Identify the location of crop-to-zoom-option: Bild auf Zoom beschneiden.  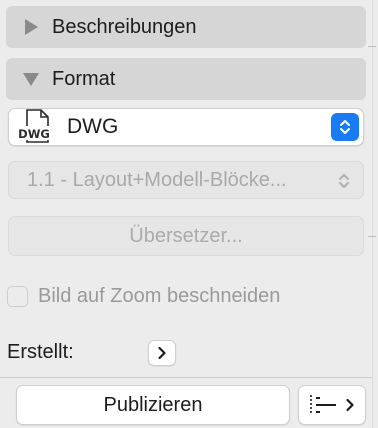
(143, 296).